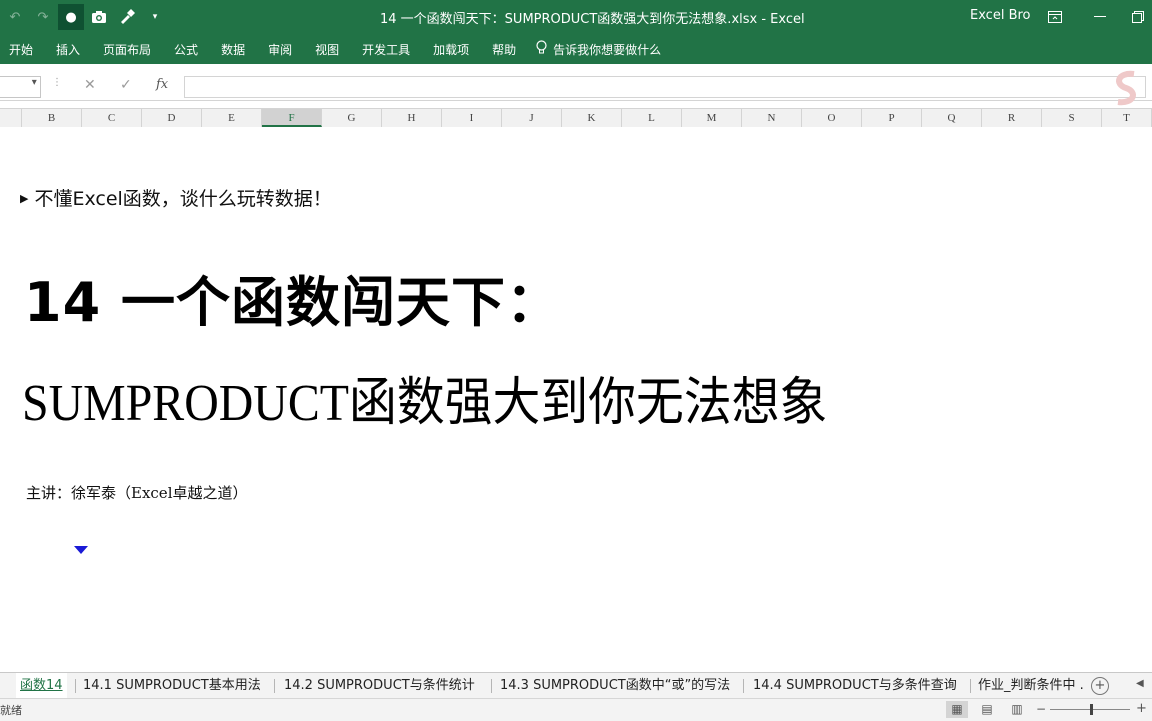 This screenshot has height=721, width=1152. Describe the element at coordinates (127, 17) in the screenshot. I see `format-painter-icon` at that location.